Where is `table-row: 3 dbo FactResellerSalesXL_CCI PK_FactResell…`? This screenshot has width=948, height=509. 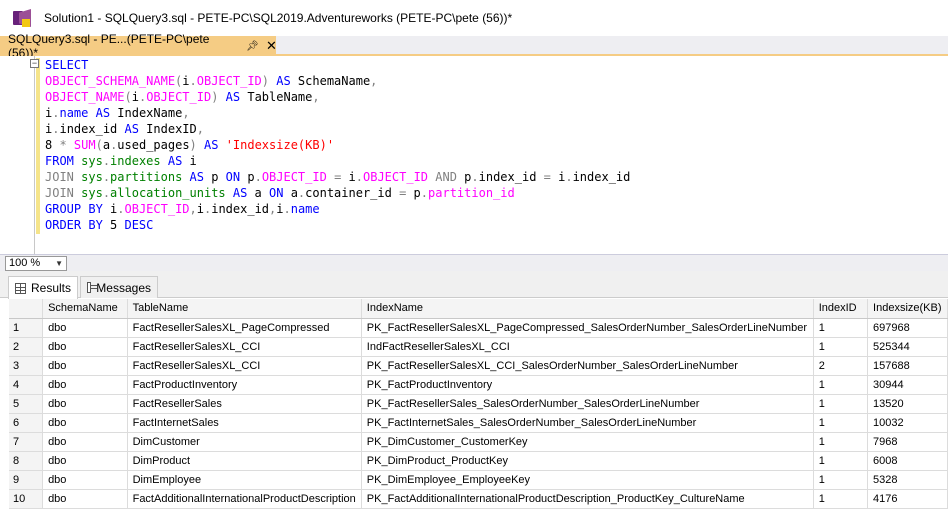
table-row: 3 dbo FactResellerSalesXL_CCI PK_FactResell… is located at coordinates (478, 366).